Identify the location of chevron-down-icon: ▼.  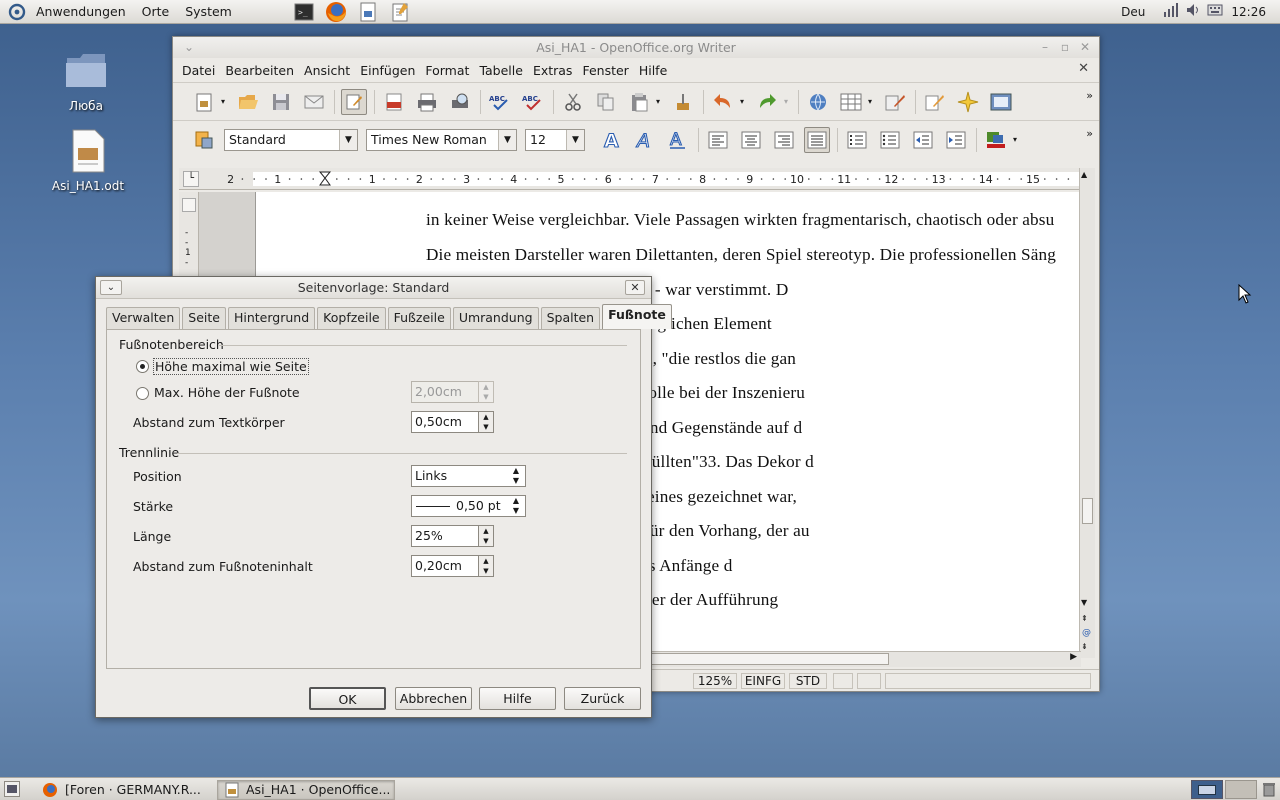
(507, 139).